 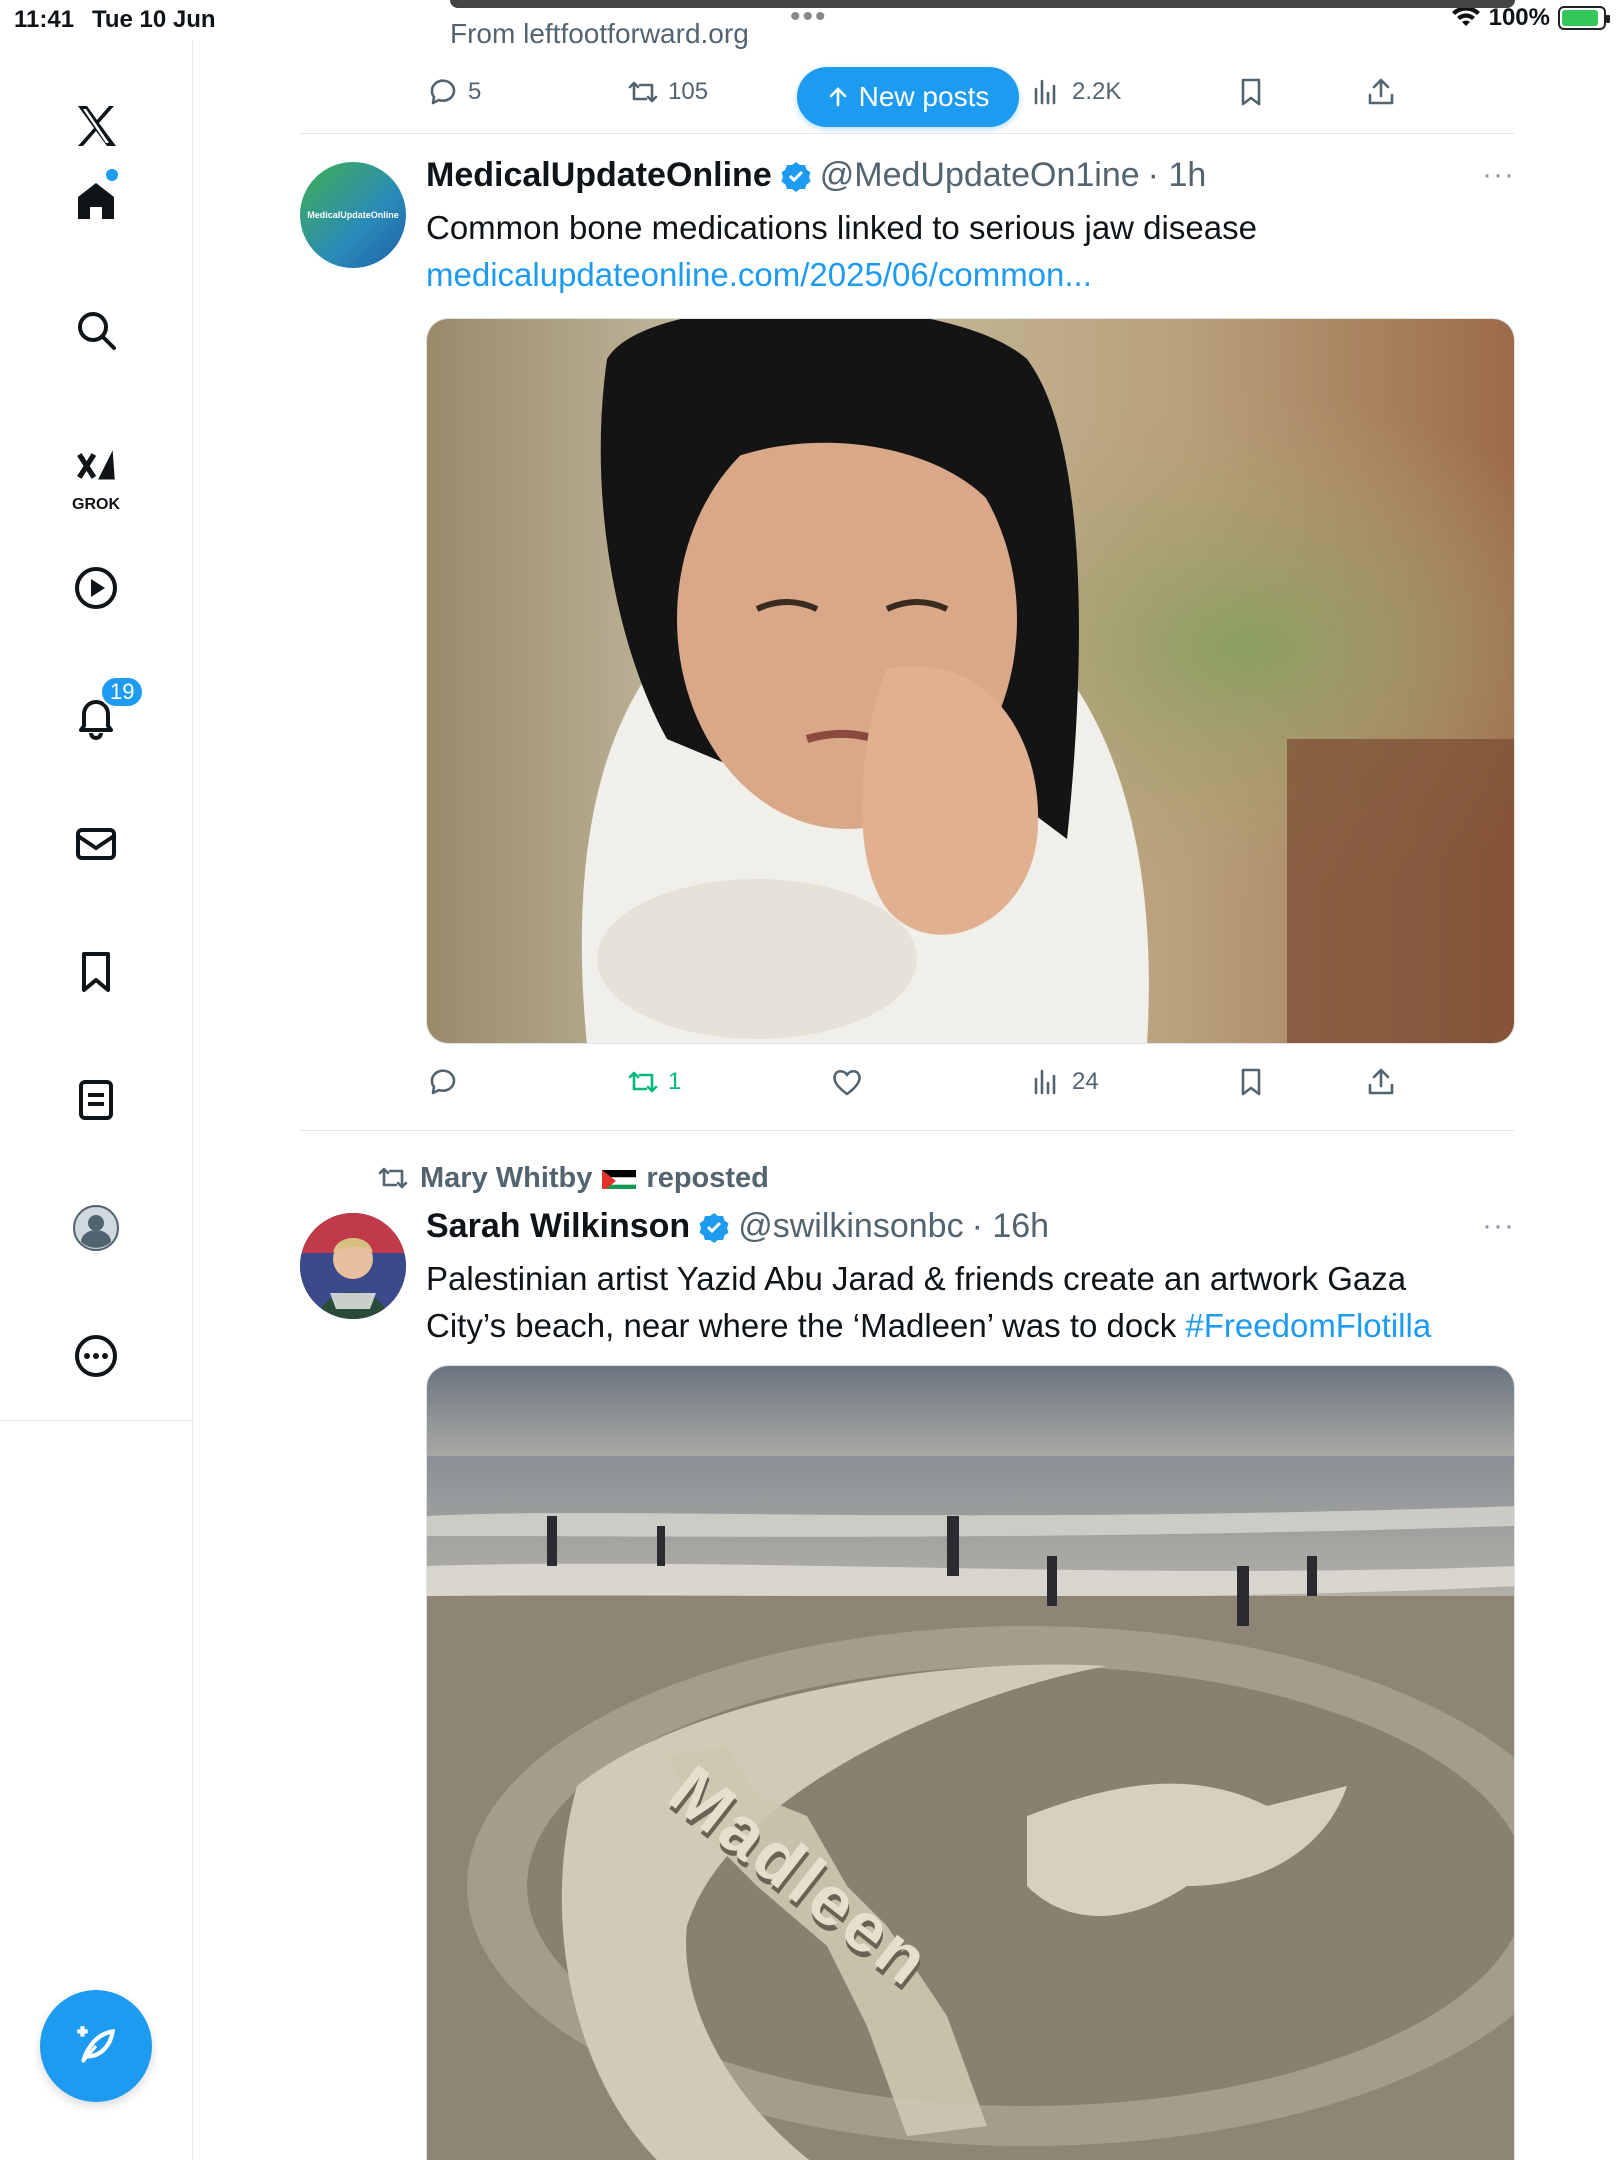 I want to click on nav-more, so click(x=96, y=1356).